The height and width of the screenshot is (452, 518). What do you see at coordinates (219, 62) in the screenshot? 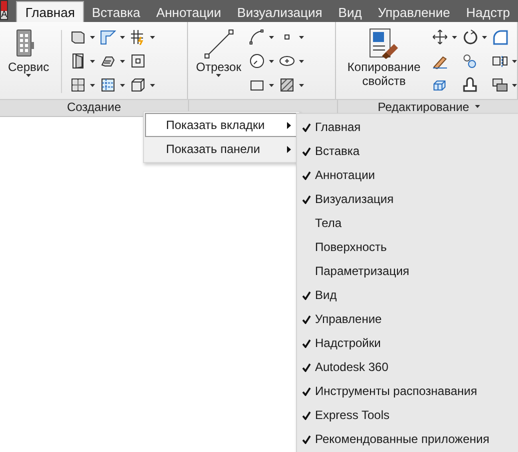
I see `ribbon-tool-button: Отрезок` at bounding box center [219, 62].